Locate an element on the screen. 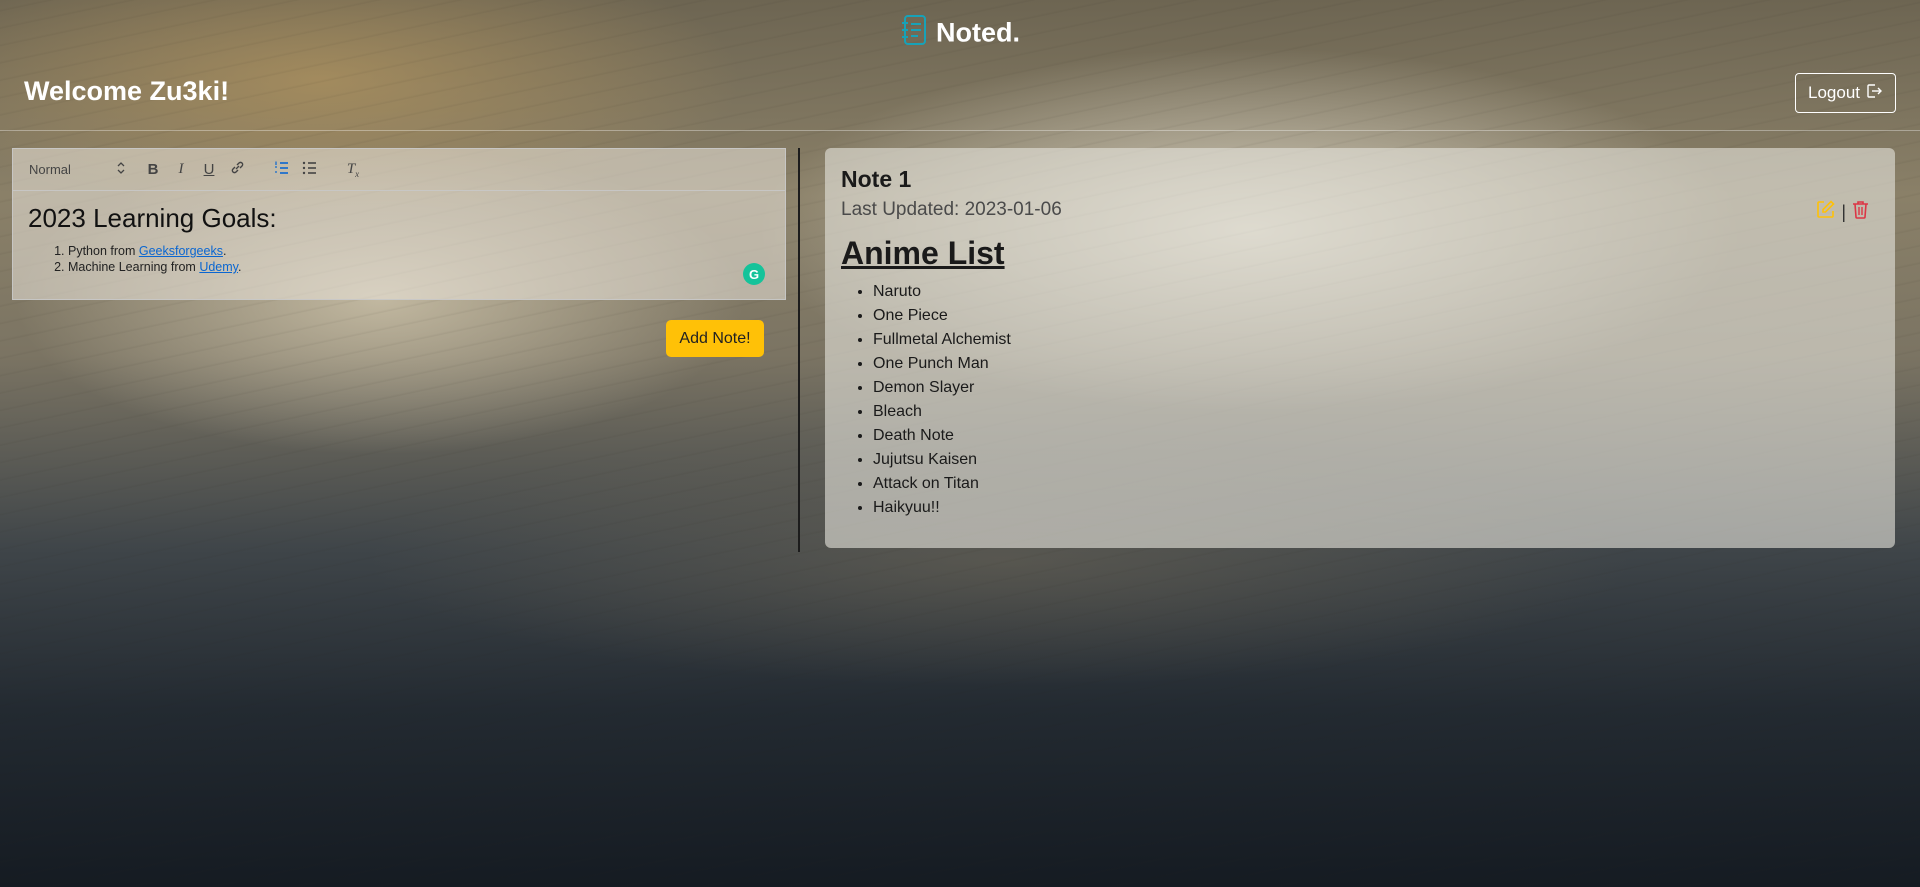 This screenshot has height=887, width=1920. brand: Noted. is located at coordinates (960, 31).